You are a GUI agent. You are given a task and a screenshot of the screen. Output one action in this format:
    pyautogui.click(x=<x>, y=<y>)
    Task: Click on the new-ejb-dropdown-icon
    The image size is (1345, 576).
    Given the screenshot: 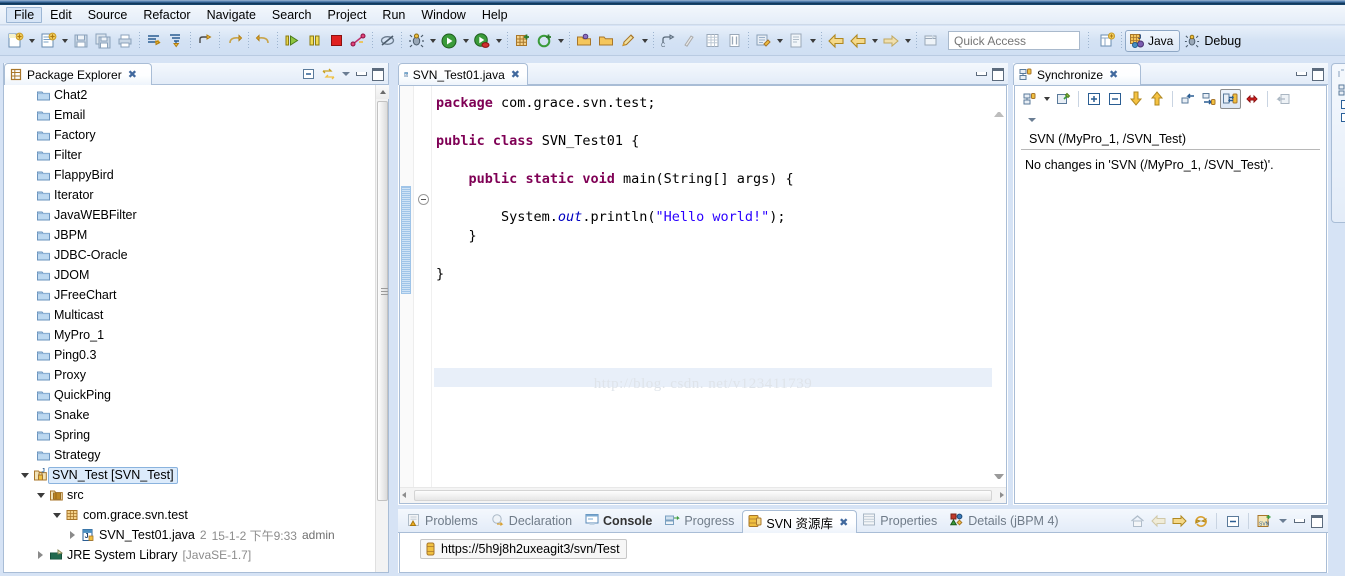 What is the action you would take?
    pyautogui.click(x=560, y=41)
    